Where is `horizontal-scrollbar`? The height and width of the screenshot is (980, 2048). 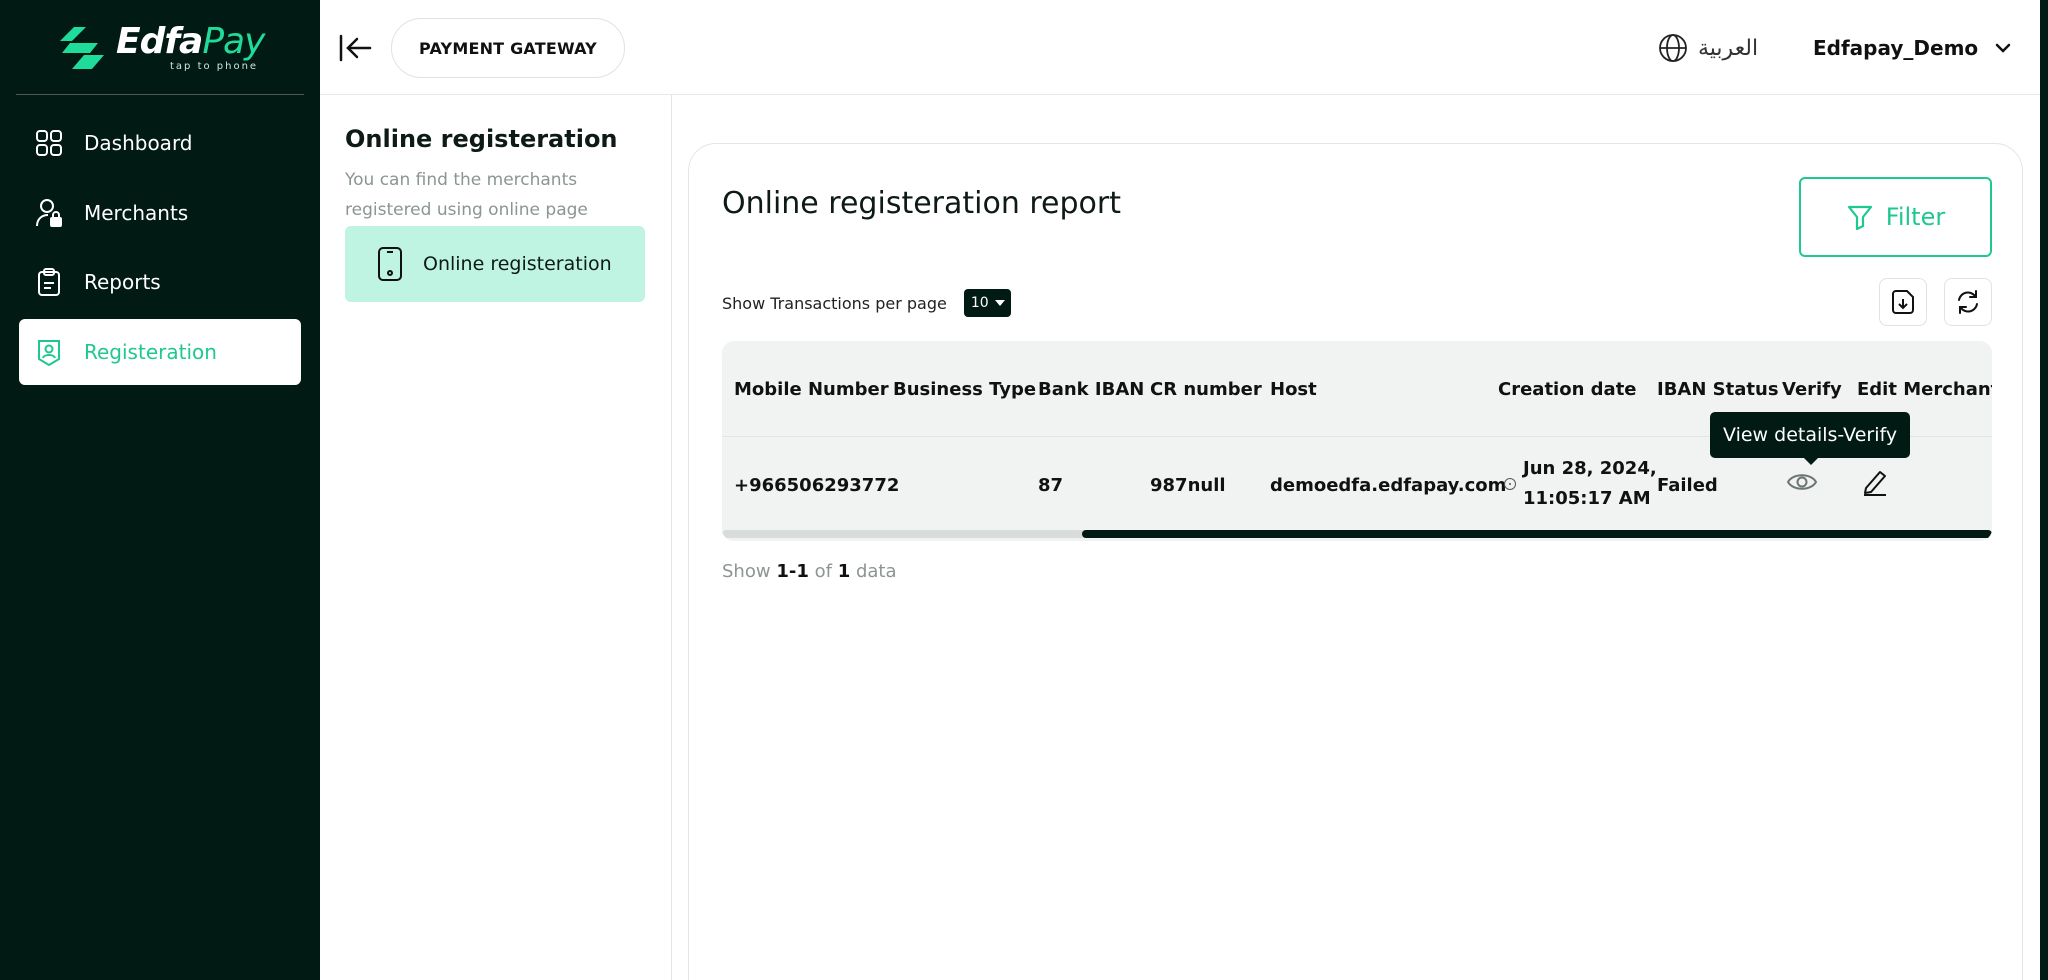
horizontal-scrollbar is located at coordinates (1357, 534).